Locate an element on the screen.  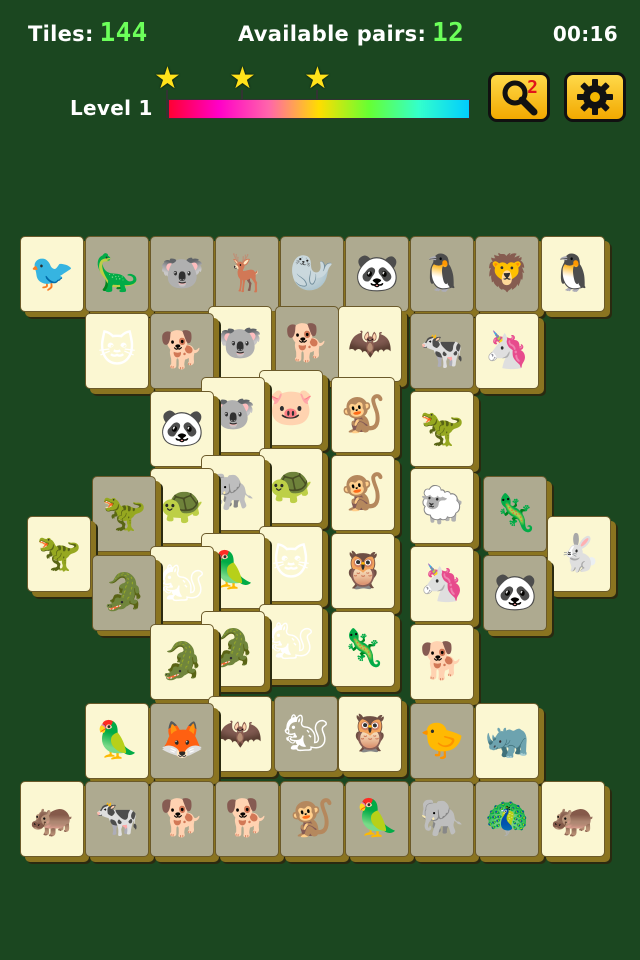
tile-seal: 🦭 is located at coordinates (312, 274).